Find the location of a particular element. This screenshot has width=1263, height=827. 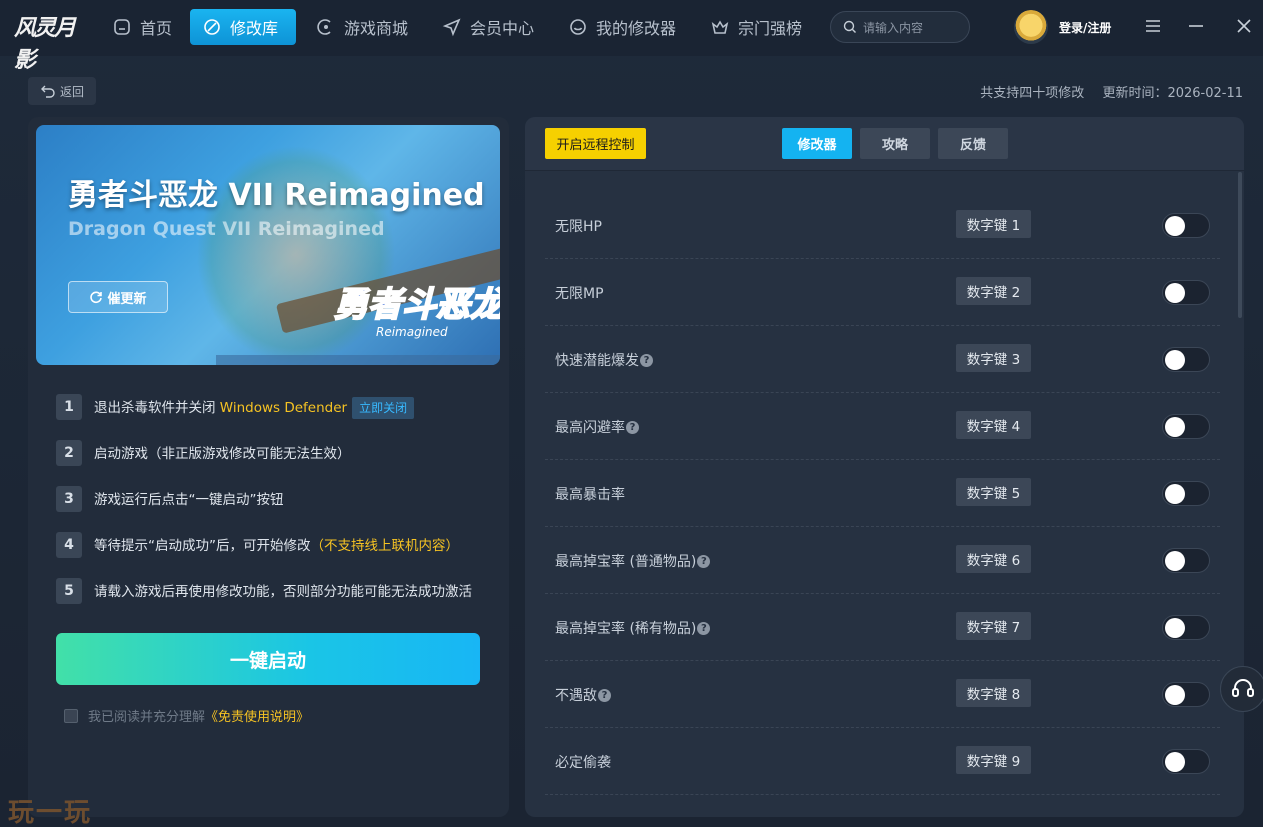

cheat-name: 无限HP is located at coordinates (578, 226).